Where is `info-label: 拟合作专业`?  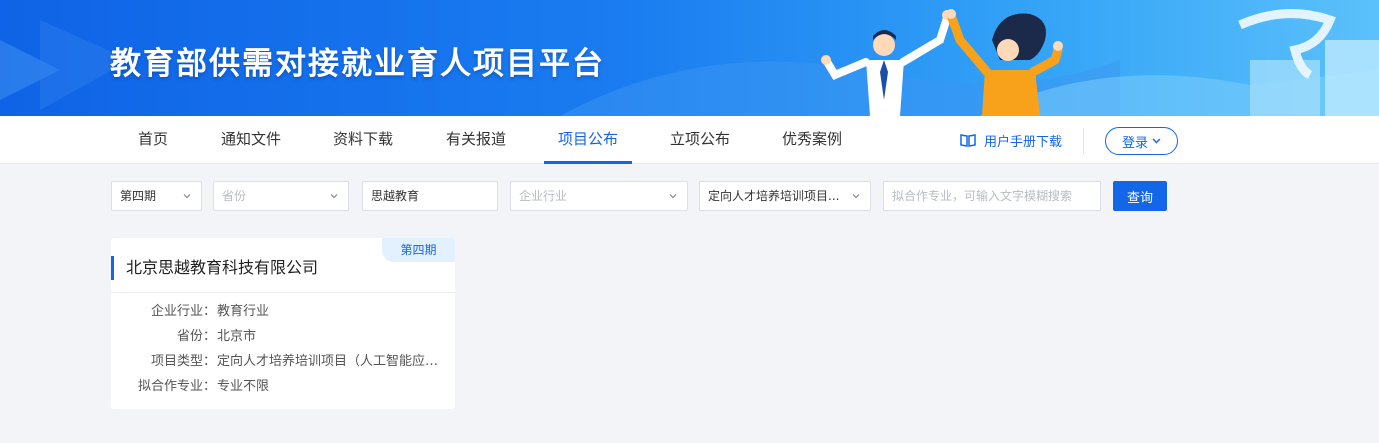 info-label: 拟合作专业 is located at coordinates (170, 386).